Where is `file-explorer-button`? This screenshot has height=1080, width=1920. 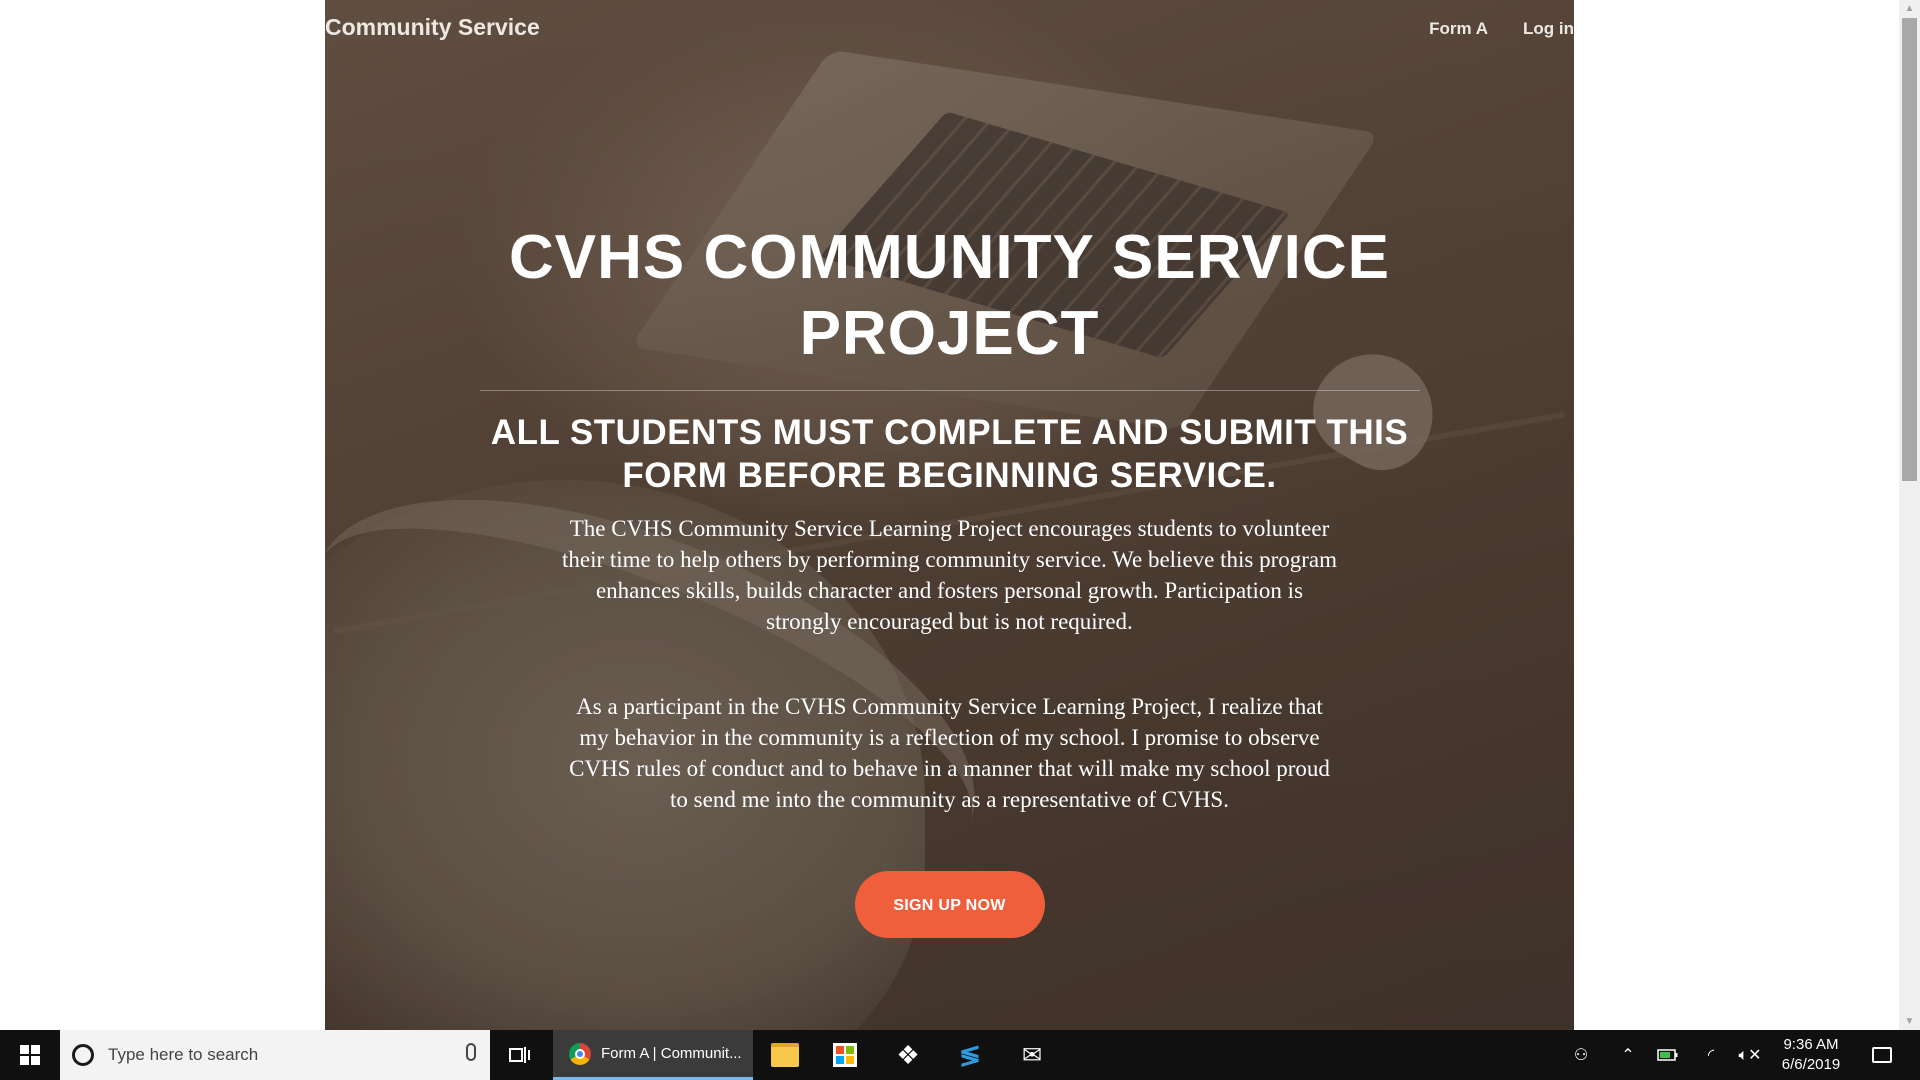 file-explorer-button is located at coordinates (785, 1055).